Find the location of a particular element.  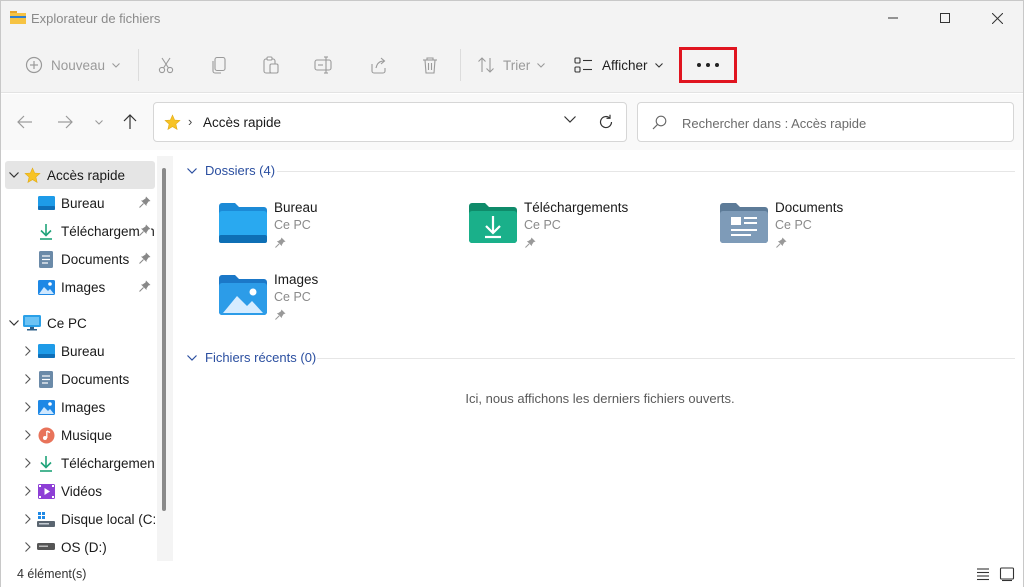

sidebar-scroll-thumb is located at coordinates (164, 339).